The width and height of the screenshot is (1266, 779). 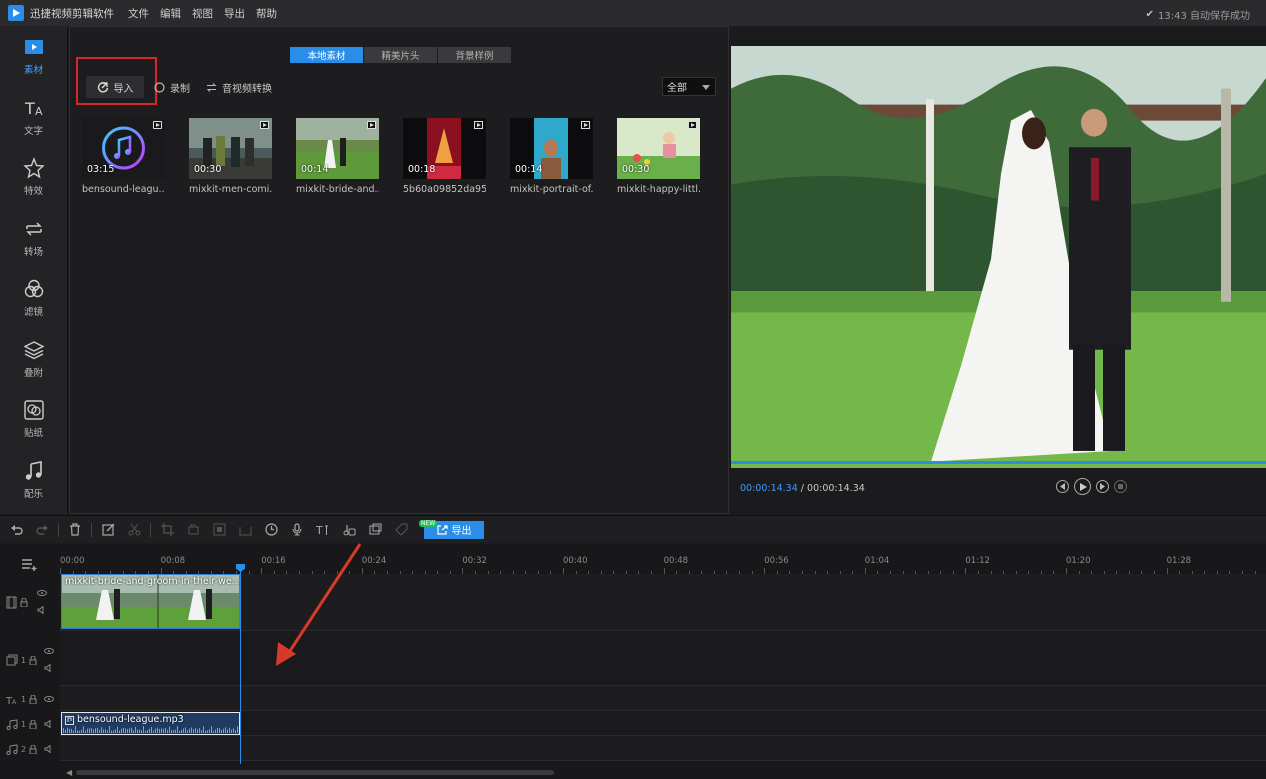 What do you see at coordinates (1062, 486) in the screenshot?
I see `previous-frame-button` at bounding box center [1062, 486].